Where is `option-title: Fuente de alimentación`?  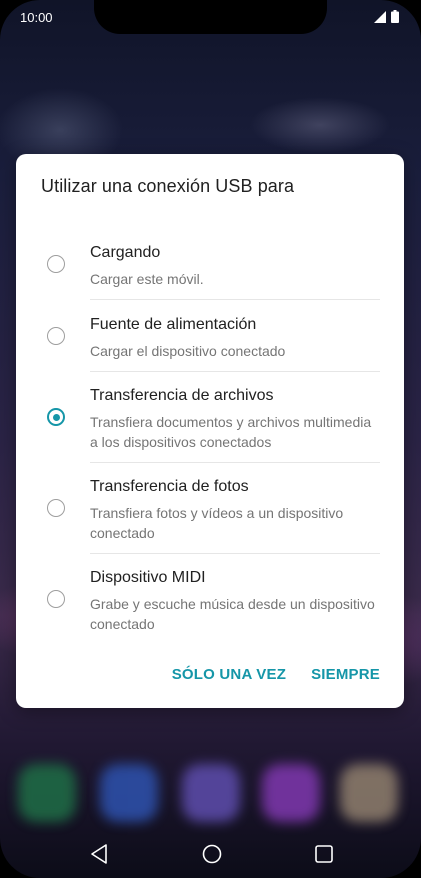 option-title: Fuente de alimentación is located at coordinates (173, 324).